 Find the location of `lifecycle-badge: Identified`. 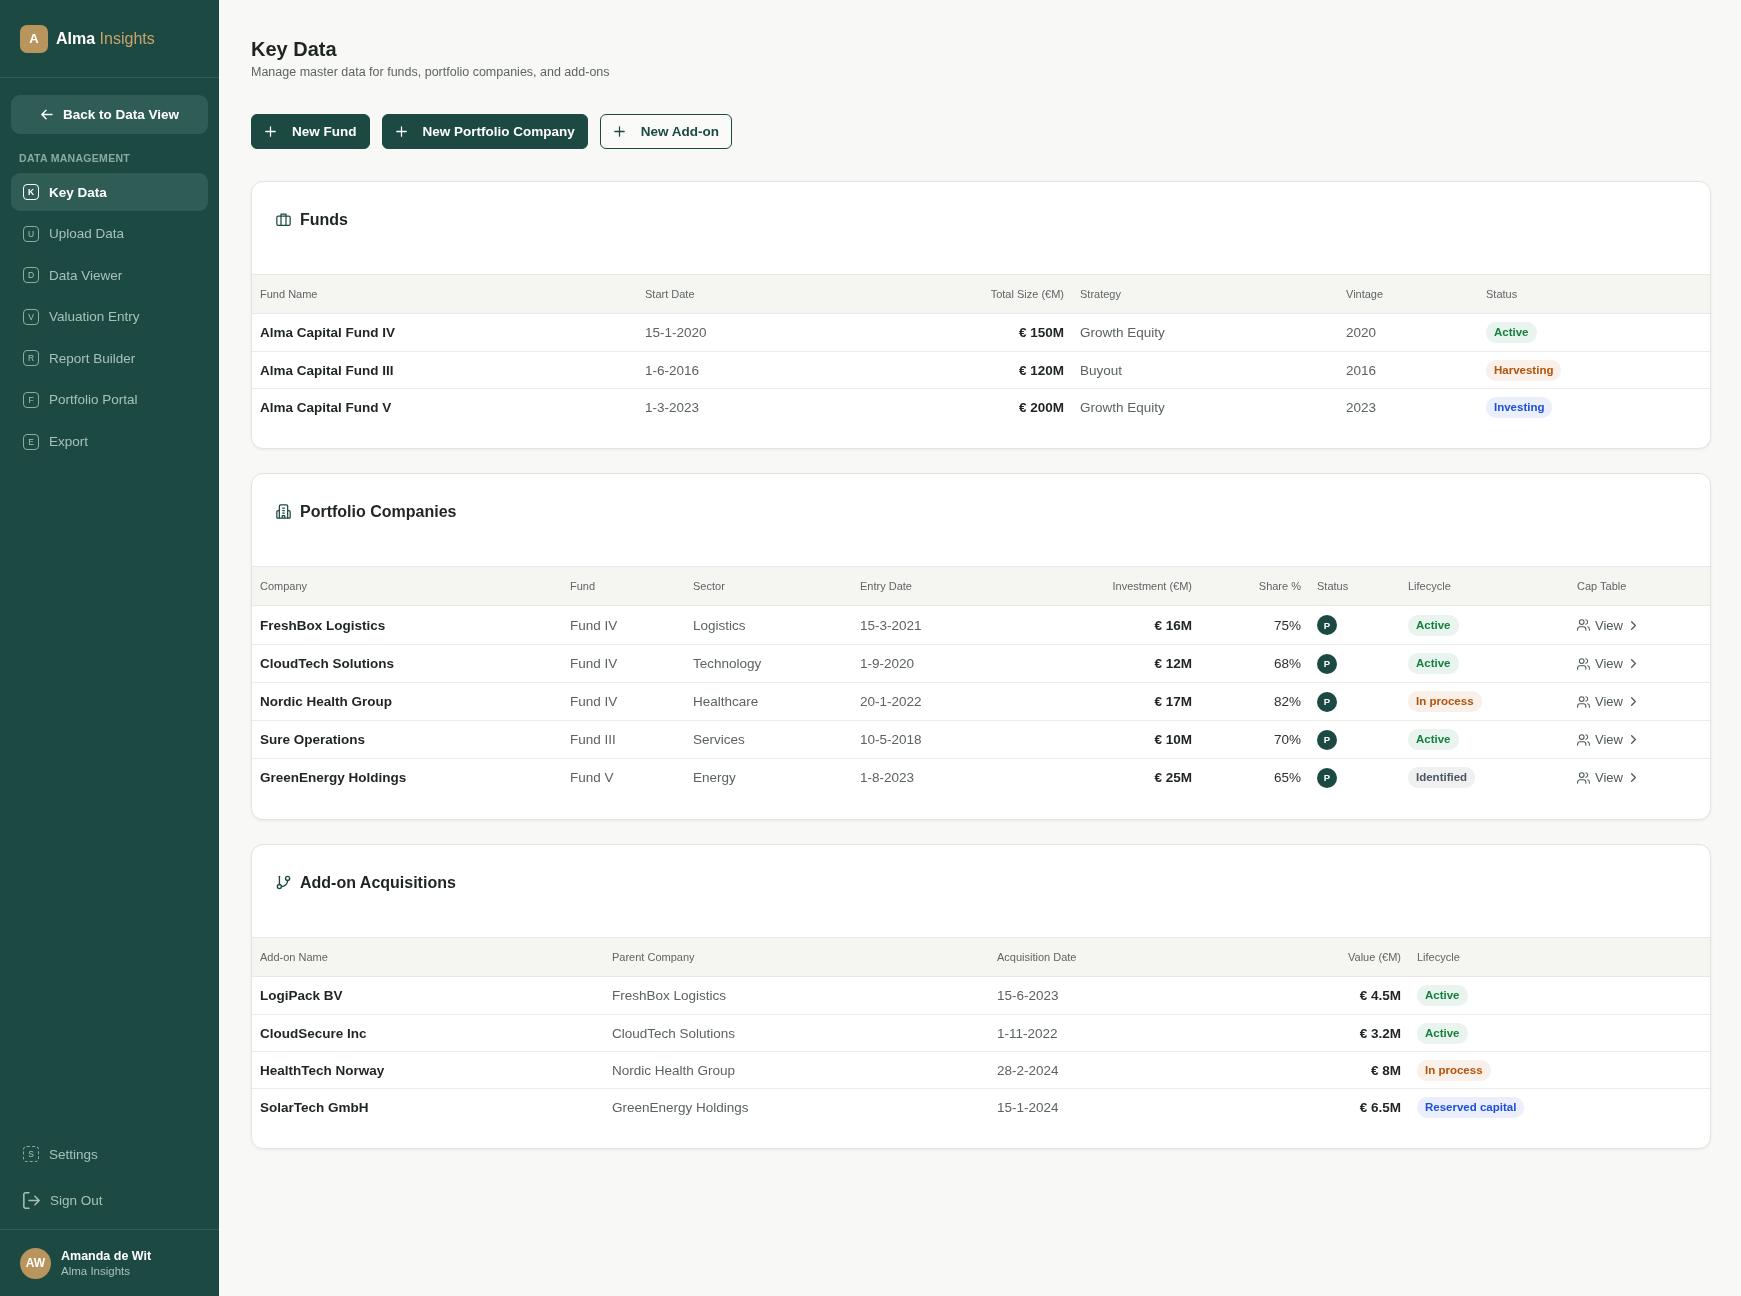

lifecycle-badge: Identified is located at coordinates (1442, 777).